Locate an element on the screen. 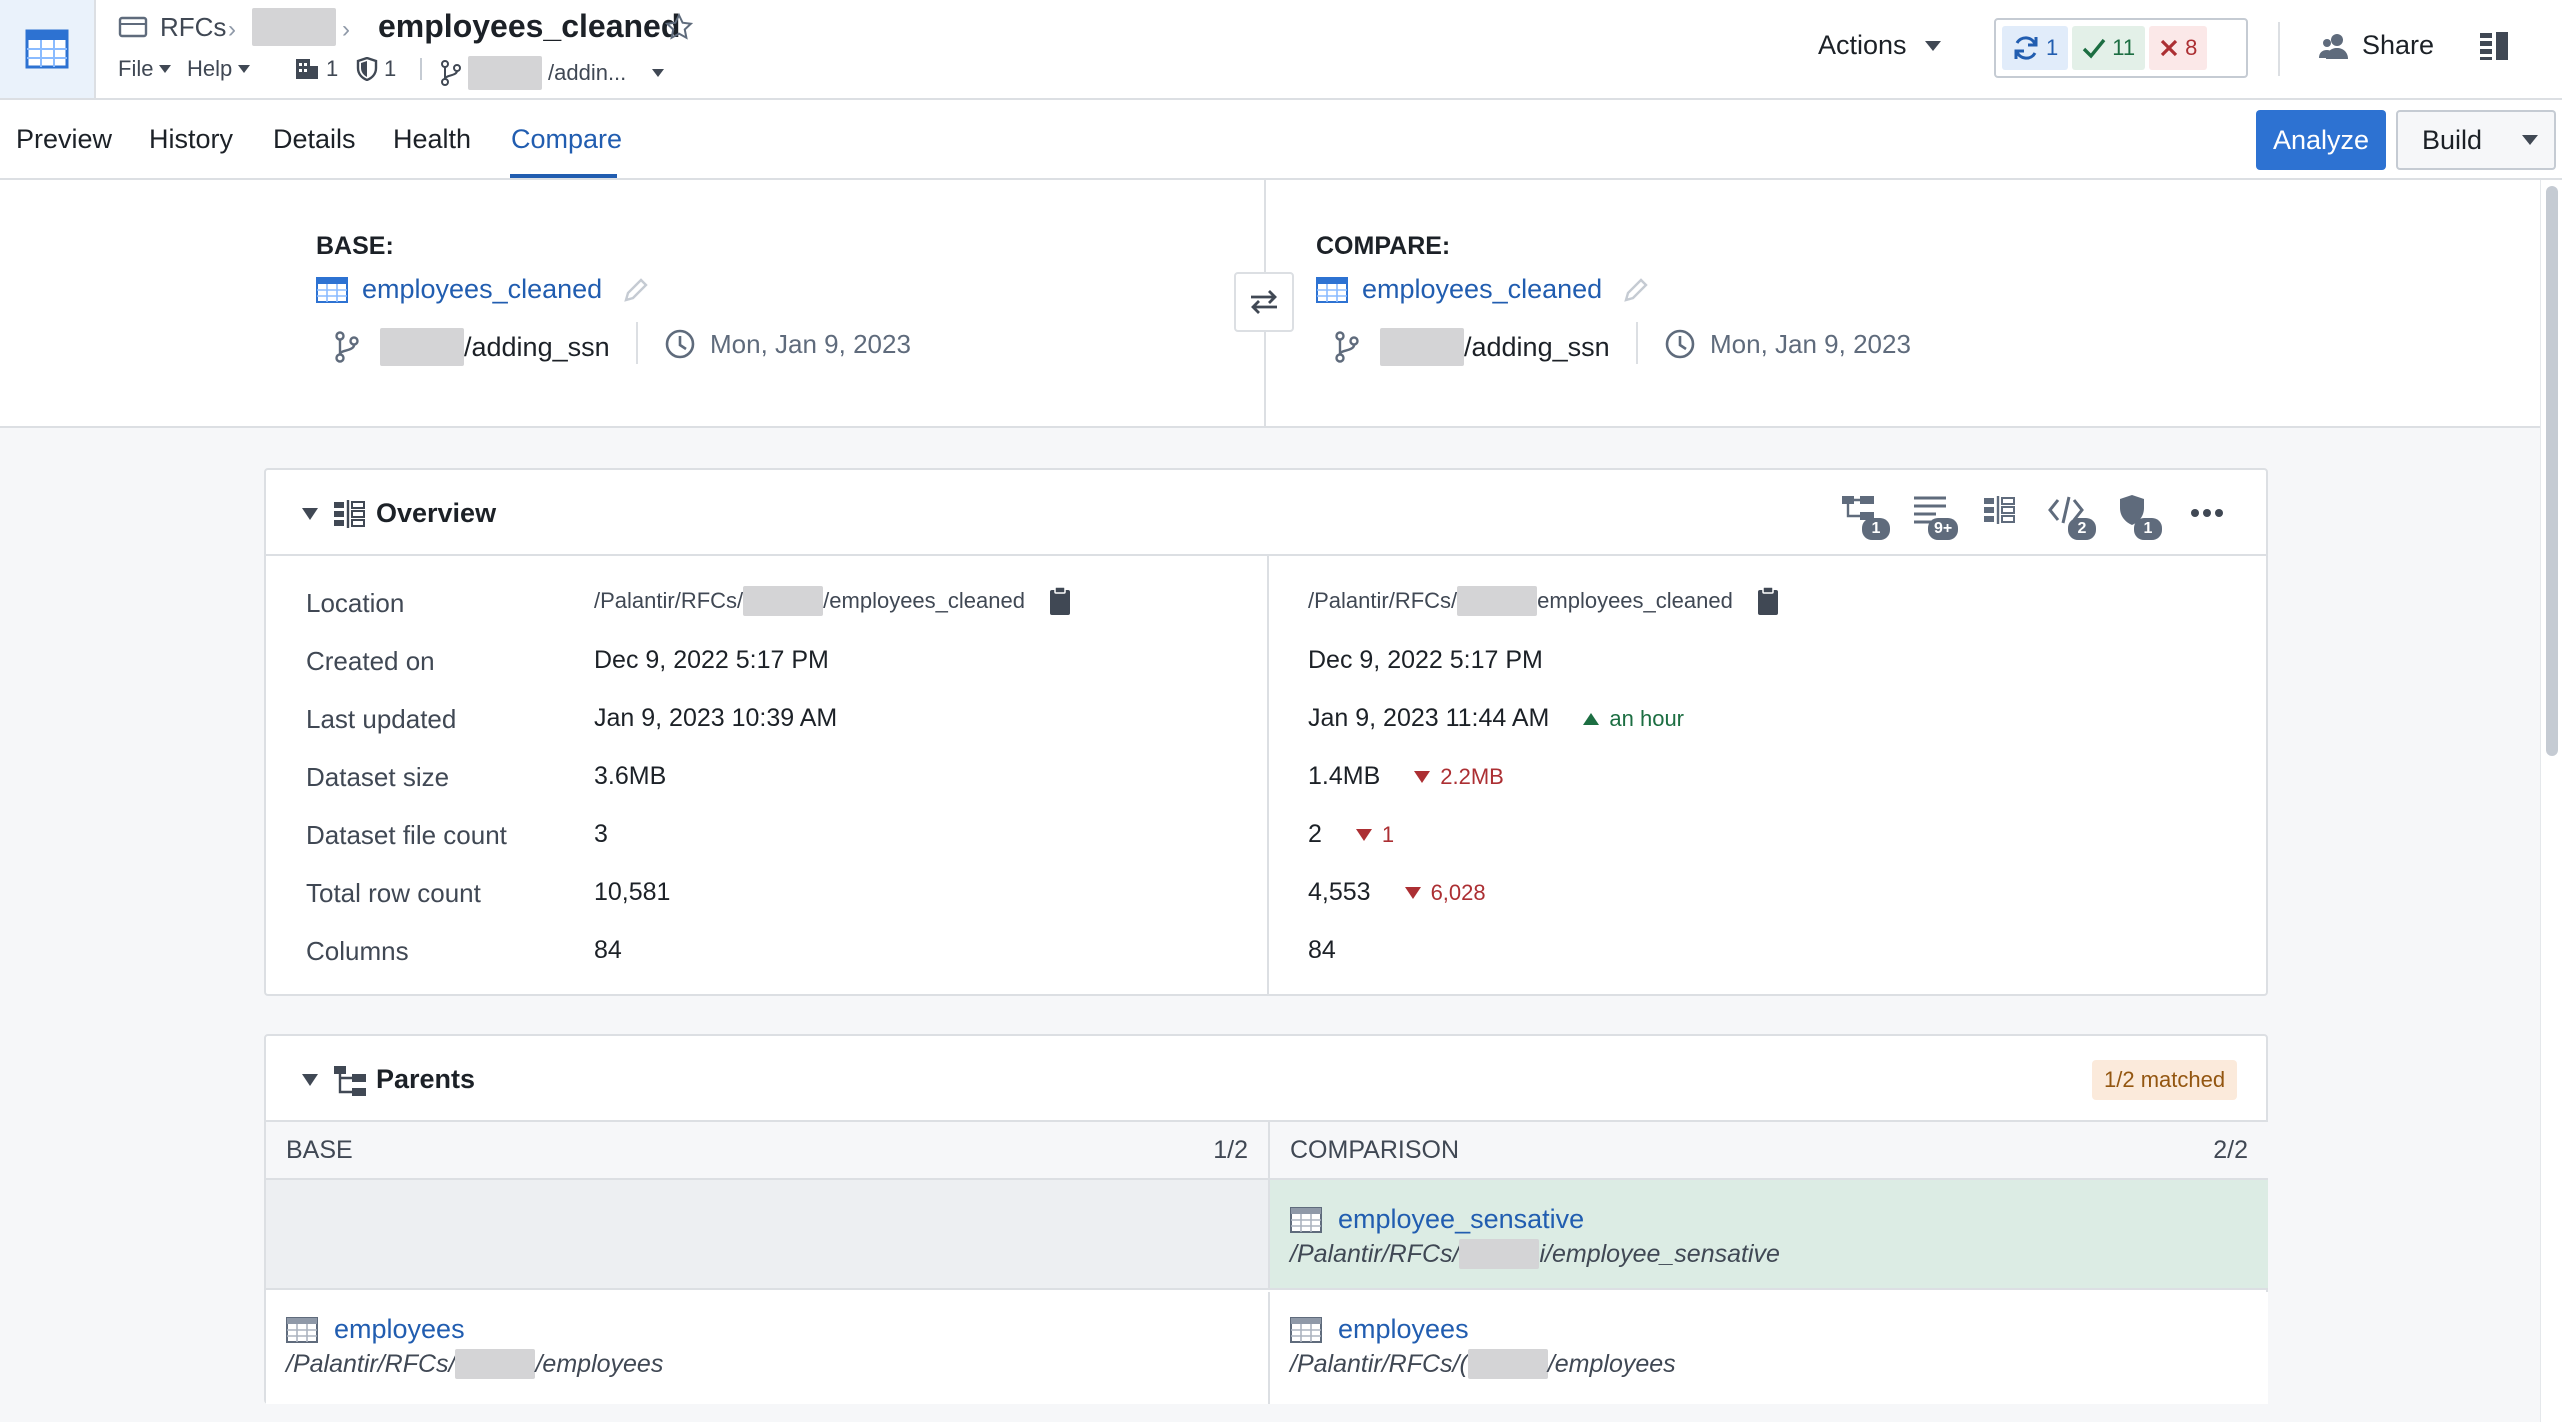  share-label: Share is located at coordinates (2398, 45).